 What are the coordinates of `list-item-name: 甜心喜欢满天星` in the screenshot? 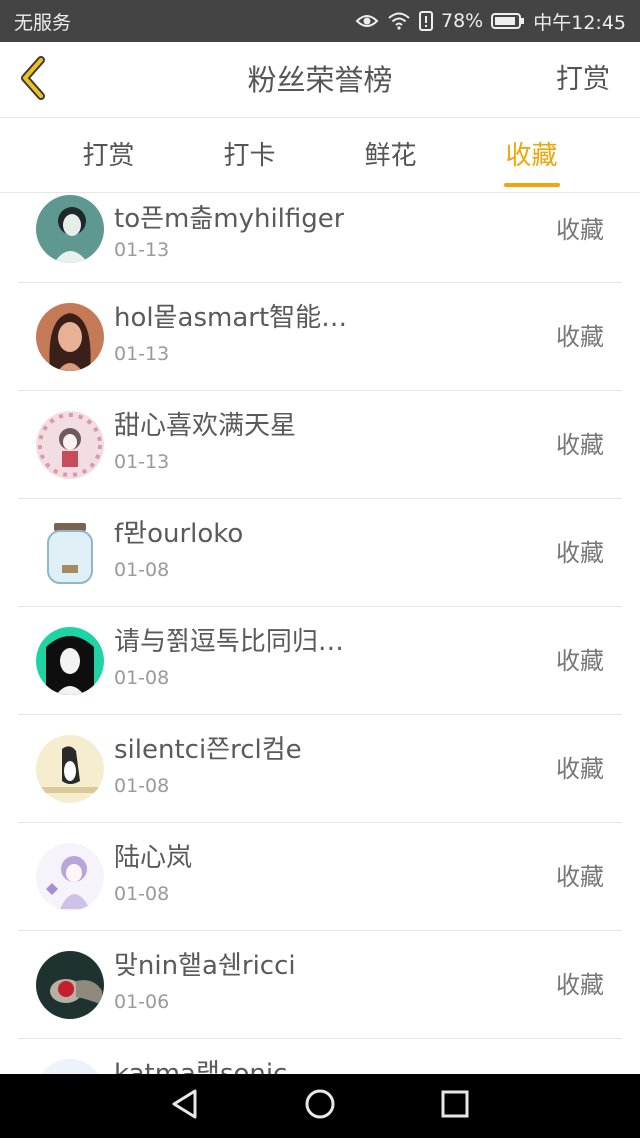 It's located at (205, 426).